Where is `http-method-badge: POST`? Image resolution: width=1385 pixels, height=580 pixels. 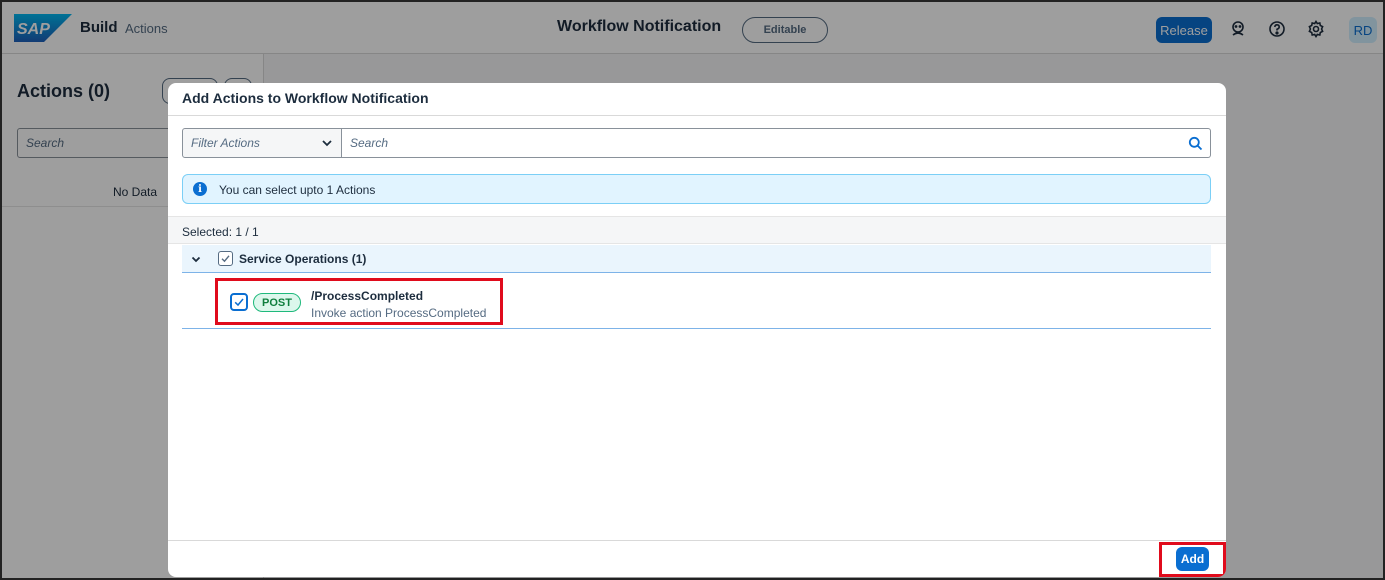
http-method-badge: POST is located at coordinates (277, 302).